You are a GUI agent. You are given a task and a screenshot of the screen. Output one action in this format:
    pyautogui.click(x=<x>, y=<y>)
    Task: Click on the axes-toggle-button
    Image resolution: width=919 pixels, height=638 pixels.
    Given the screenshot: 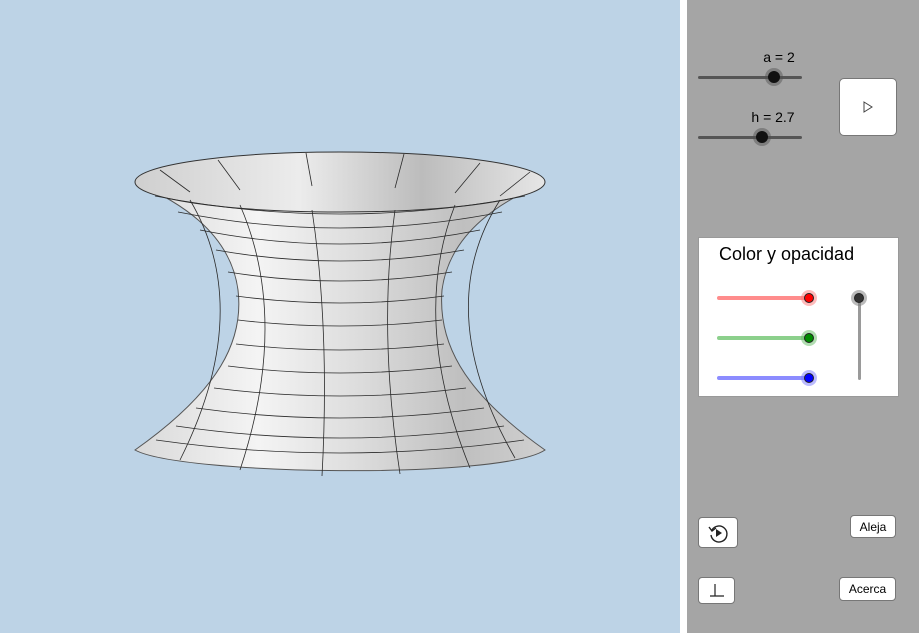 What is the action you would take?
    pyautogui.click(x=716, y=590)
    